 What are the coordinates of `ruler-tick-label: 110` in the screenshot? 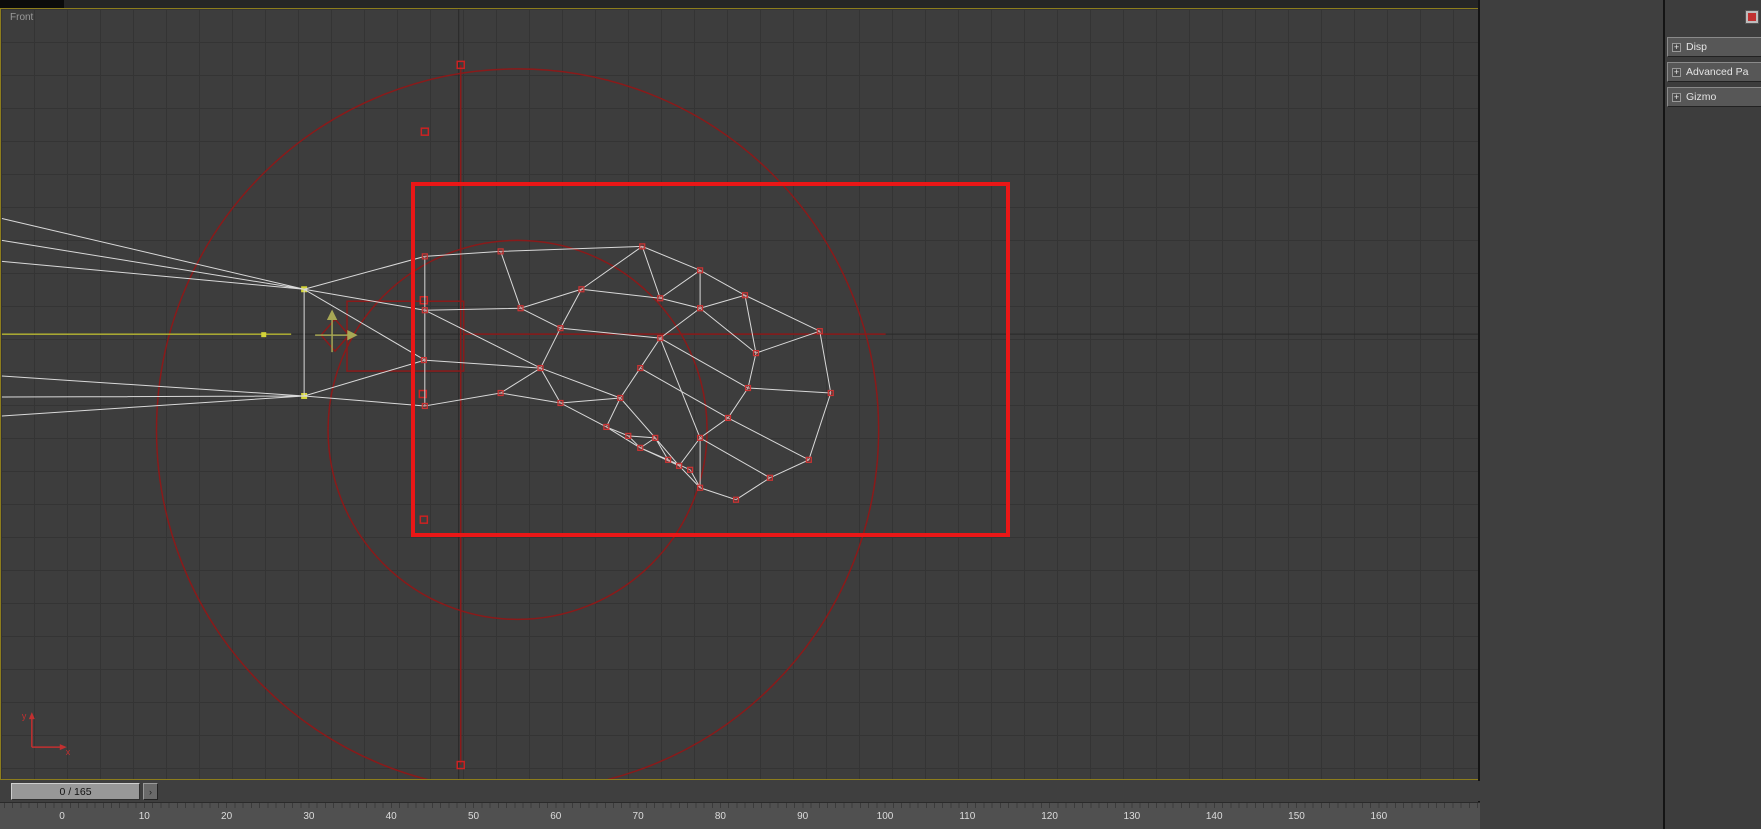 It's located at (967, 816).